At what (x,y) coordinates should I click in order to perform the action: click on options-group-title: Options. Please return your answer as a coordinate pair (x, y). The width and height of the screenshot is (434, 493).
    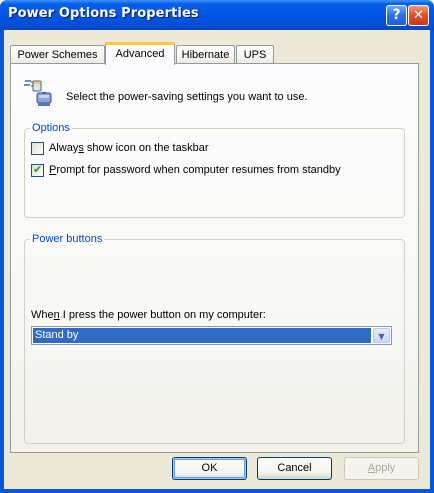
    Looking at the image, I should click on (51, 128).